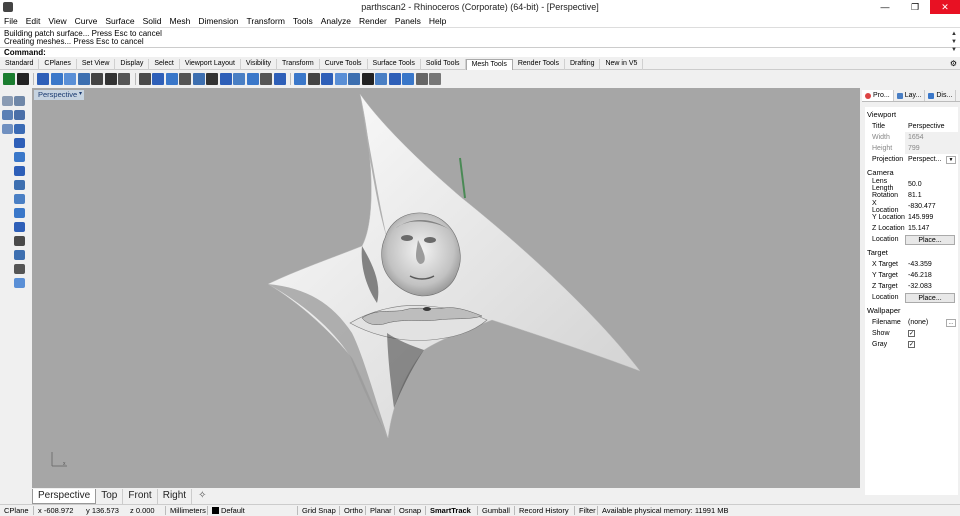  Describe the element at coordinates (83, 78) in the screenshot. I see `mesh-cylinder-icon` at that location.